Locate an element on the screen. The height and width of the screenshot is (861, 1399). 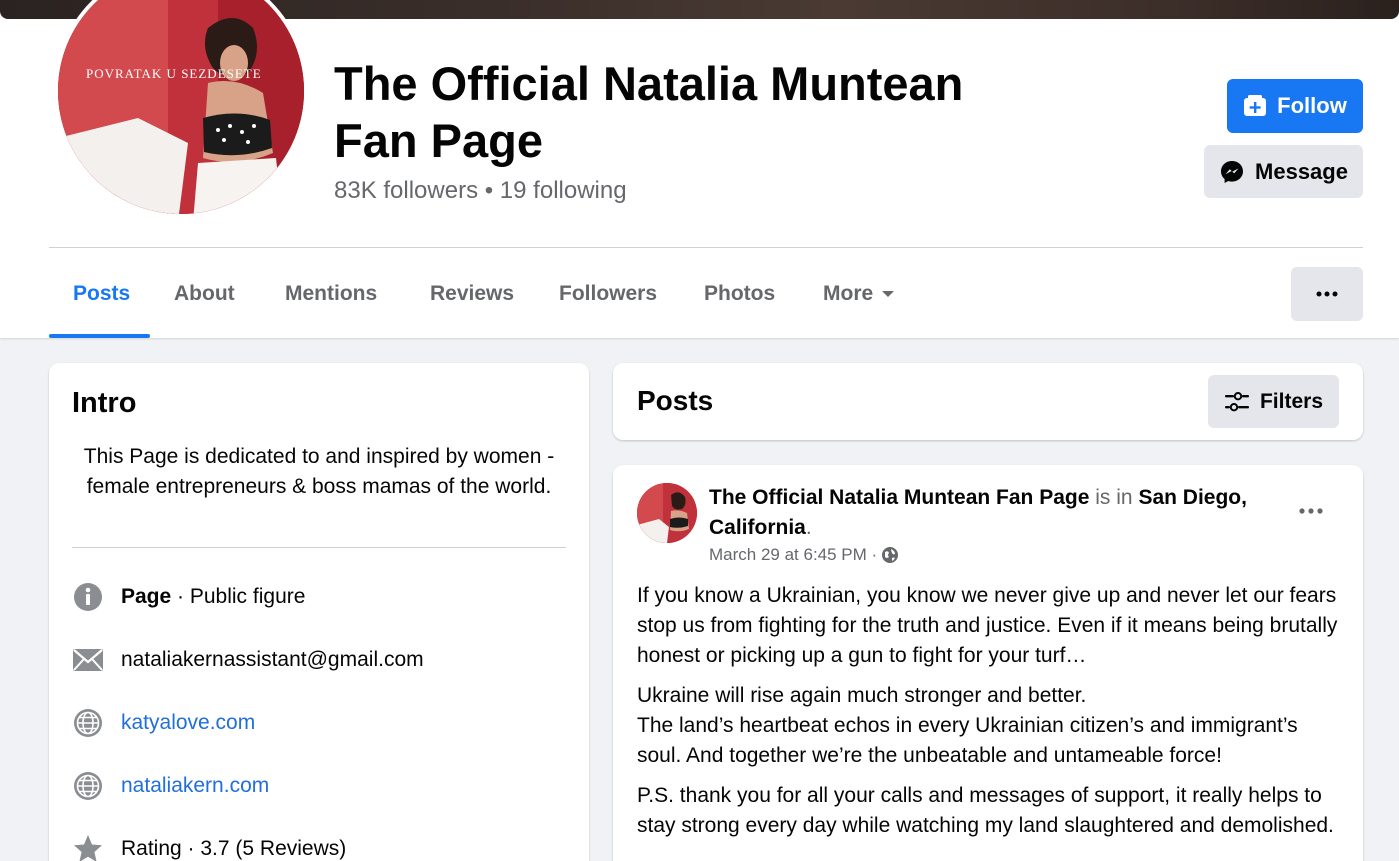
avatar-cover-text: POVRATAK U SEZDESETE is located at coordinates (174, 73).